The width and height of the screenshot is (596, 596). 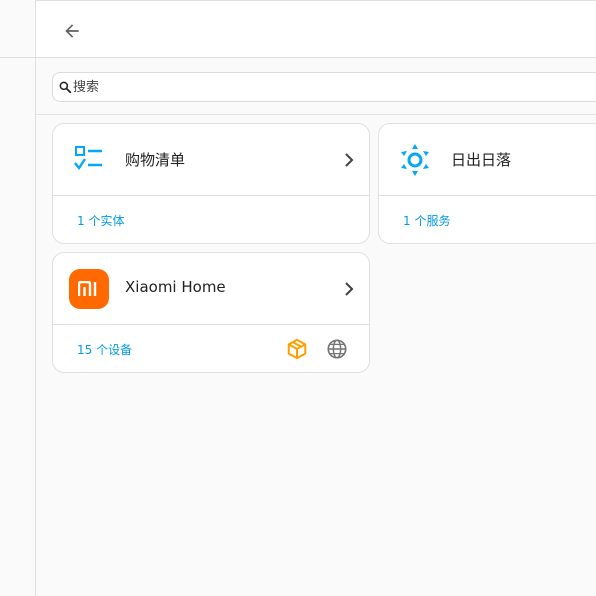 I want to click on xiaomi-logo-icon, so click(x=89, y=289).